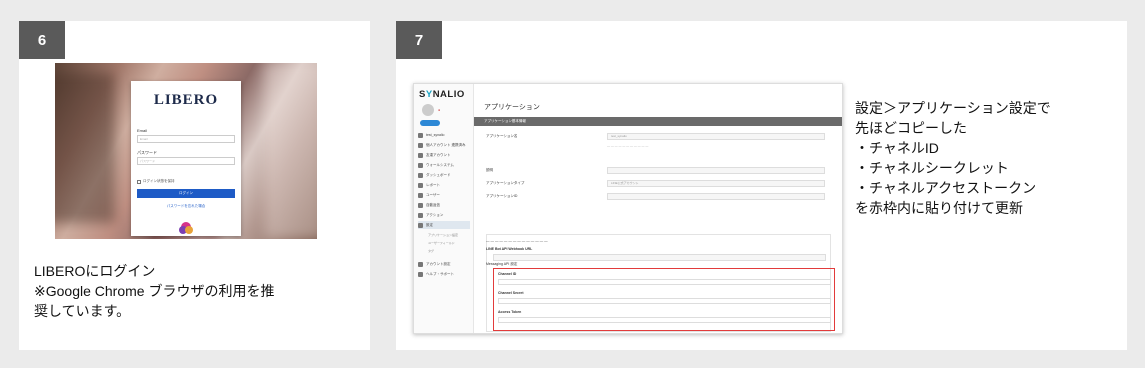 This screenshot has height=368, width=1145. Describe the element at coordinates (444, 264) in the screenshot. I see `sidebar-item: アカウント設定` at that location.